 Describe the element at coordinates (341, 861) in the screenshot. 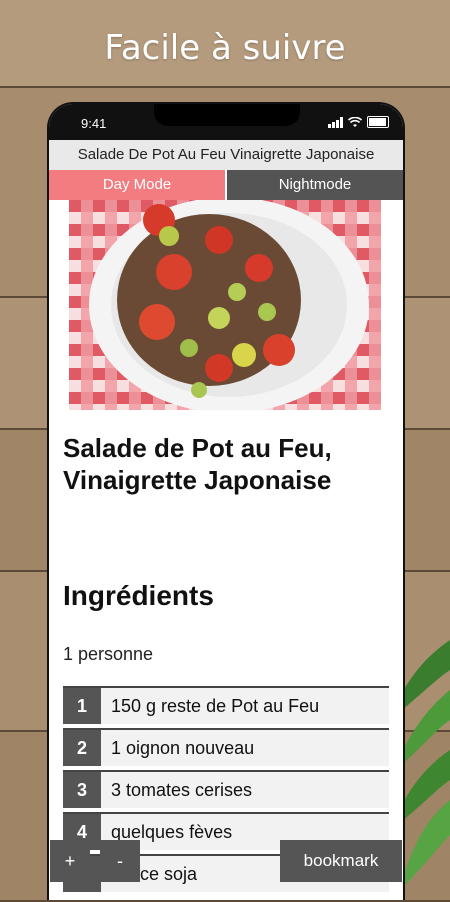

I see `bookmark-button: bookmark` at that location.